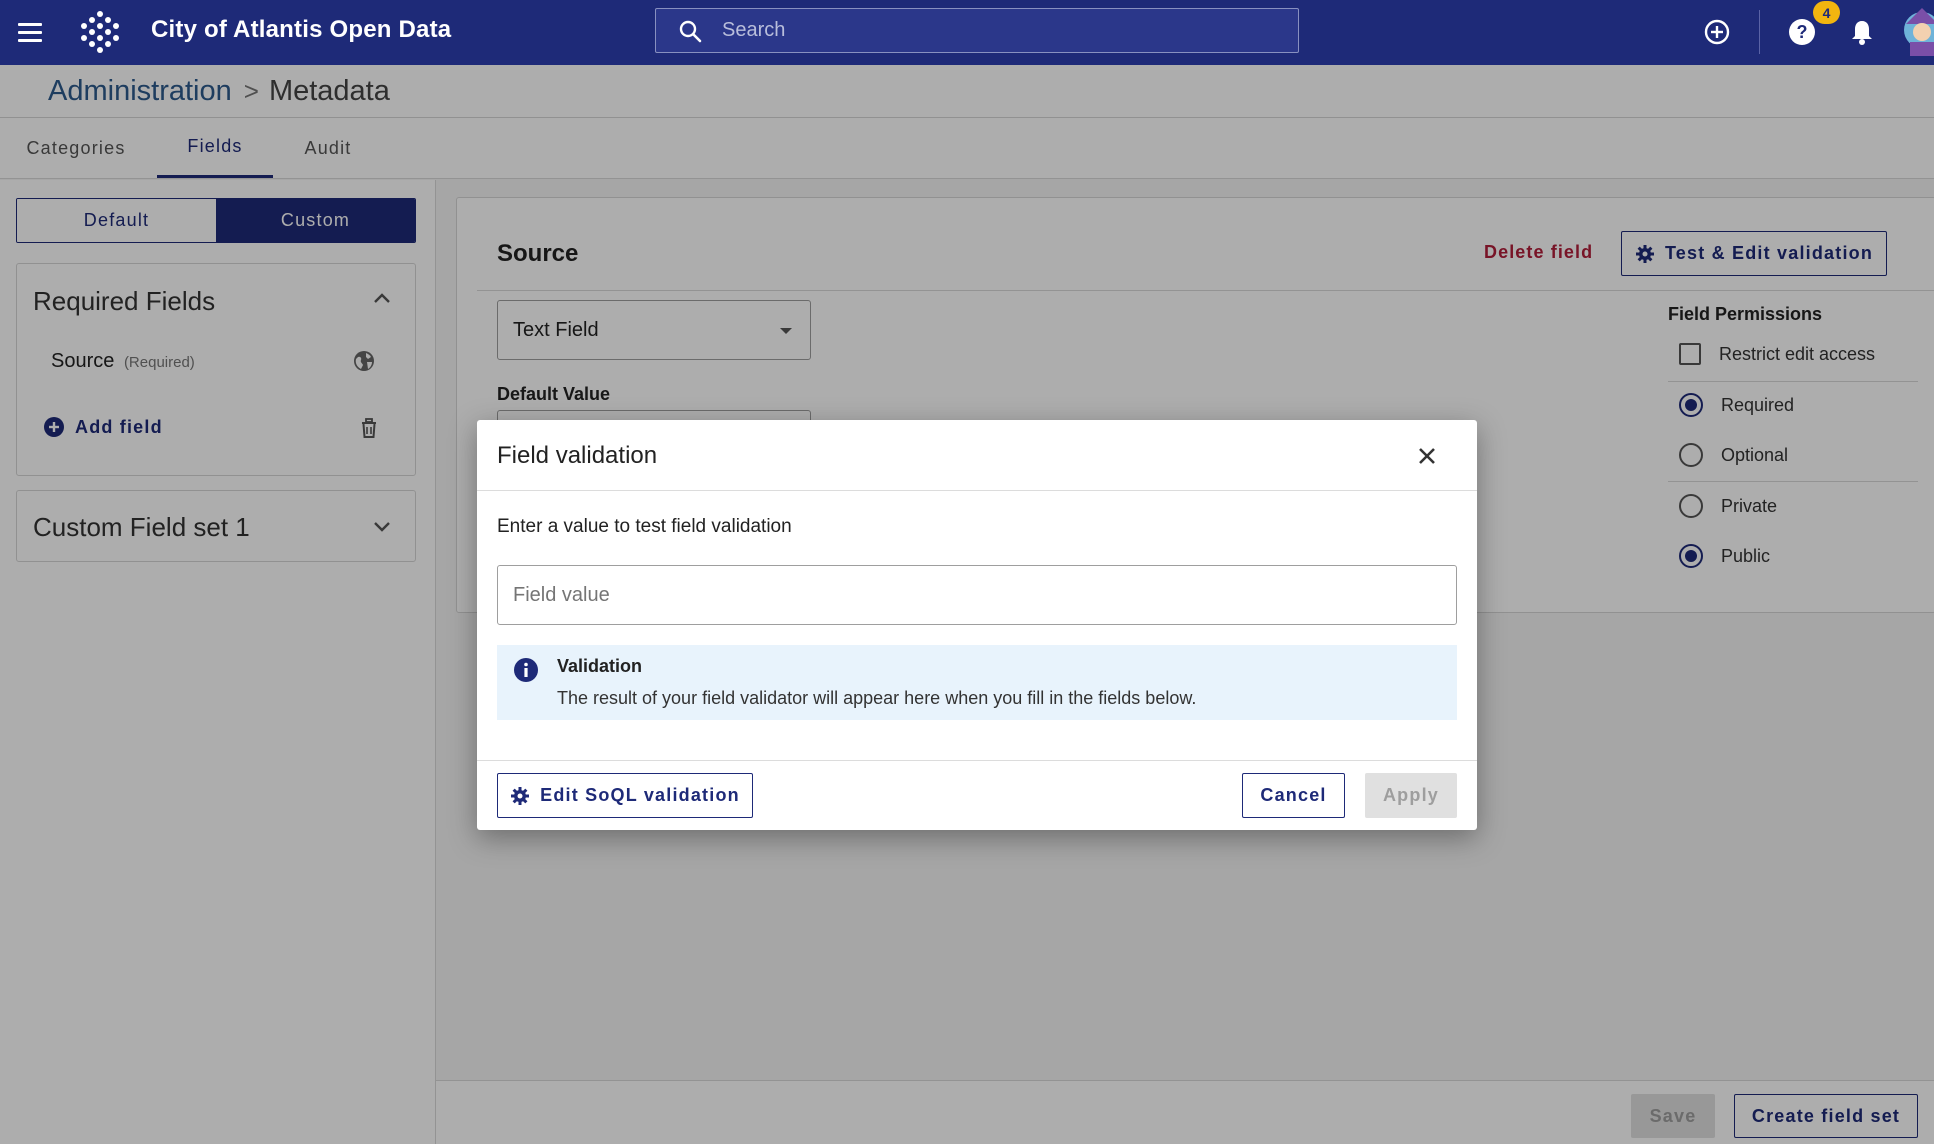 This screenshot has height=1144, width=1934. What do you see at coordinates (100, 32) in the screenshot?
I see `app-logo-icon` at bounding box center [100, 32].